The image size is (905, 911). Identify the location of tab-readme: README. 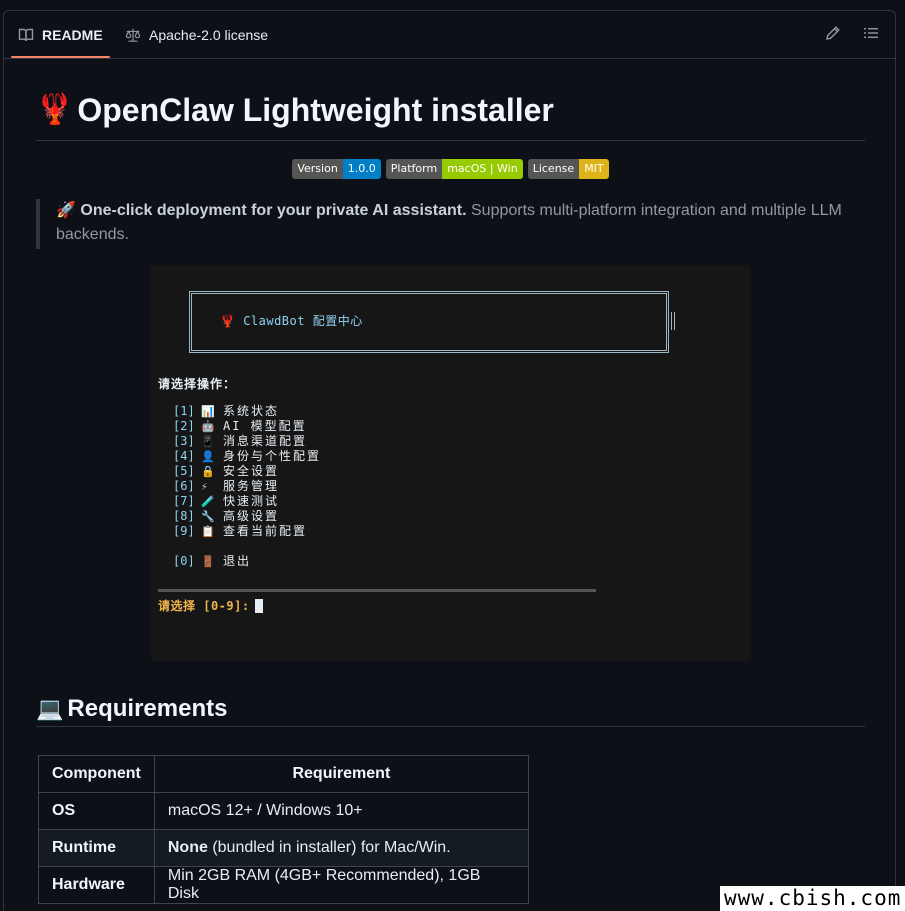
(60, 35).